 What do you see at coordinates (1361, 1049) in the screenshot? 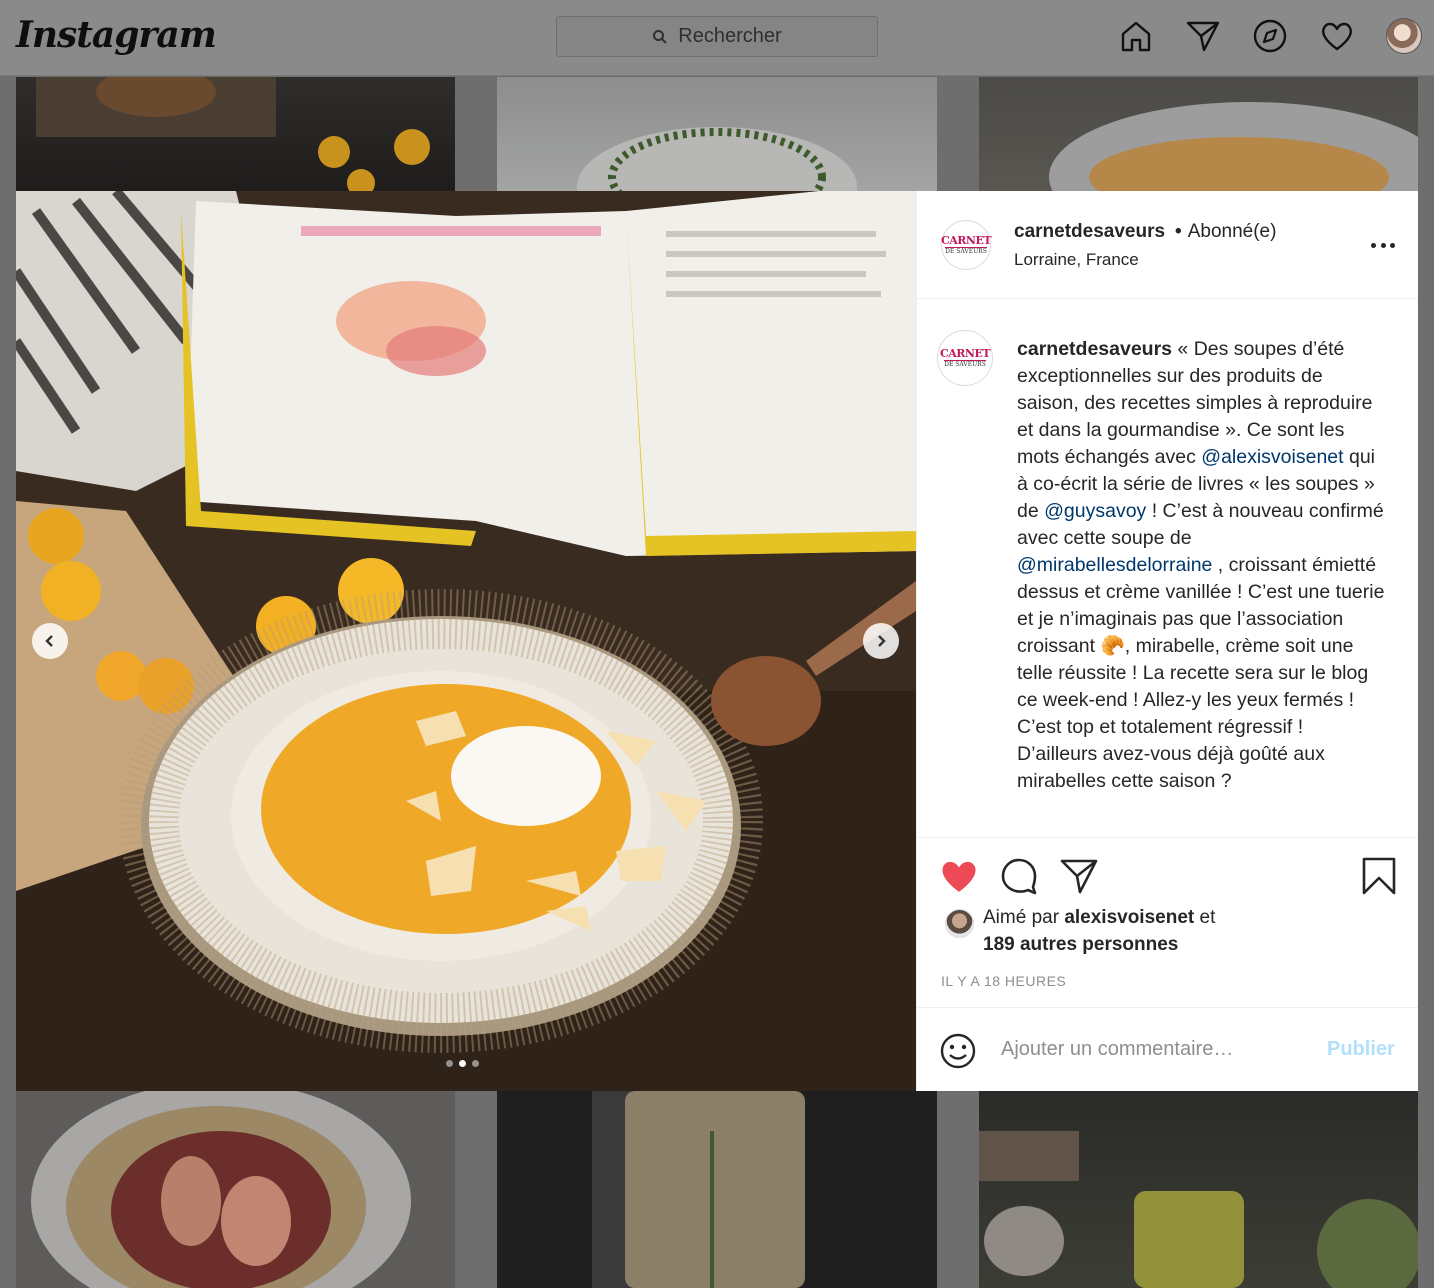
I see `publish-button: Publier` at bounding box center [1361, 1049].